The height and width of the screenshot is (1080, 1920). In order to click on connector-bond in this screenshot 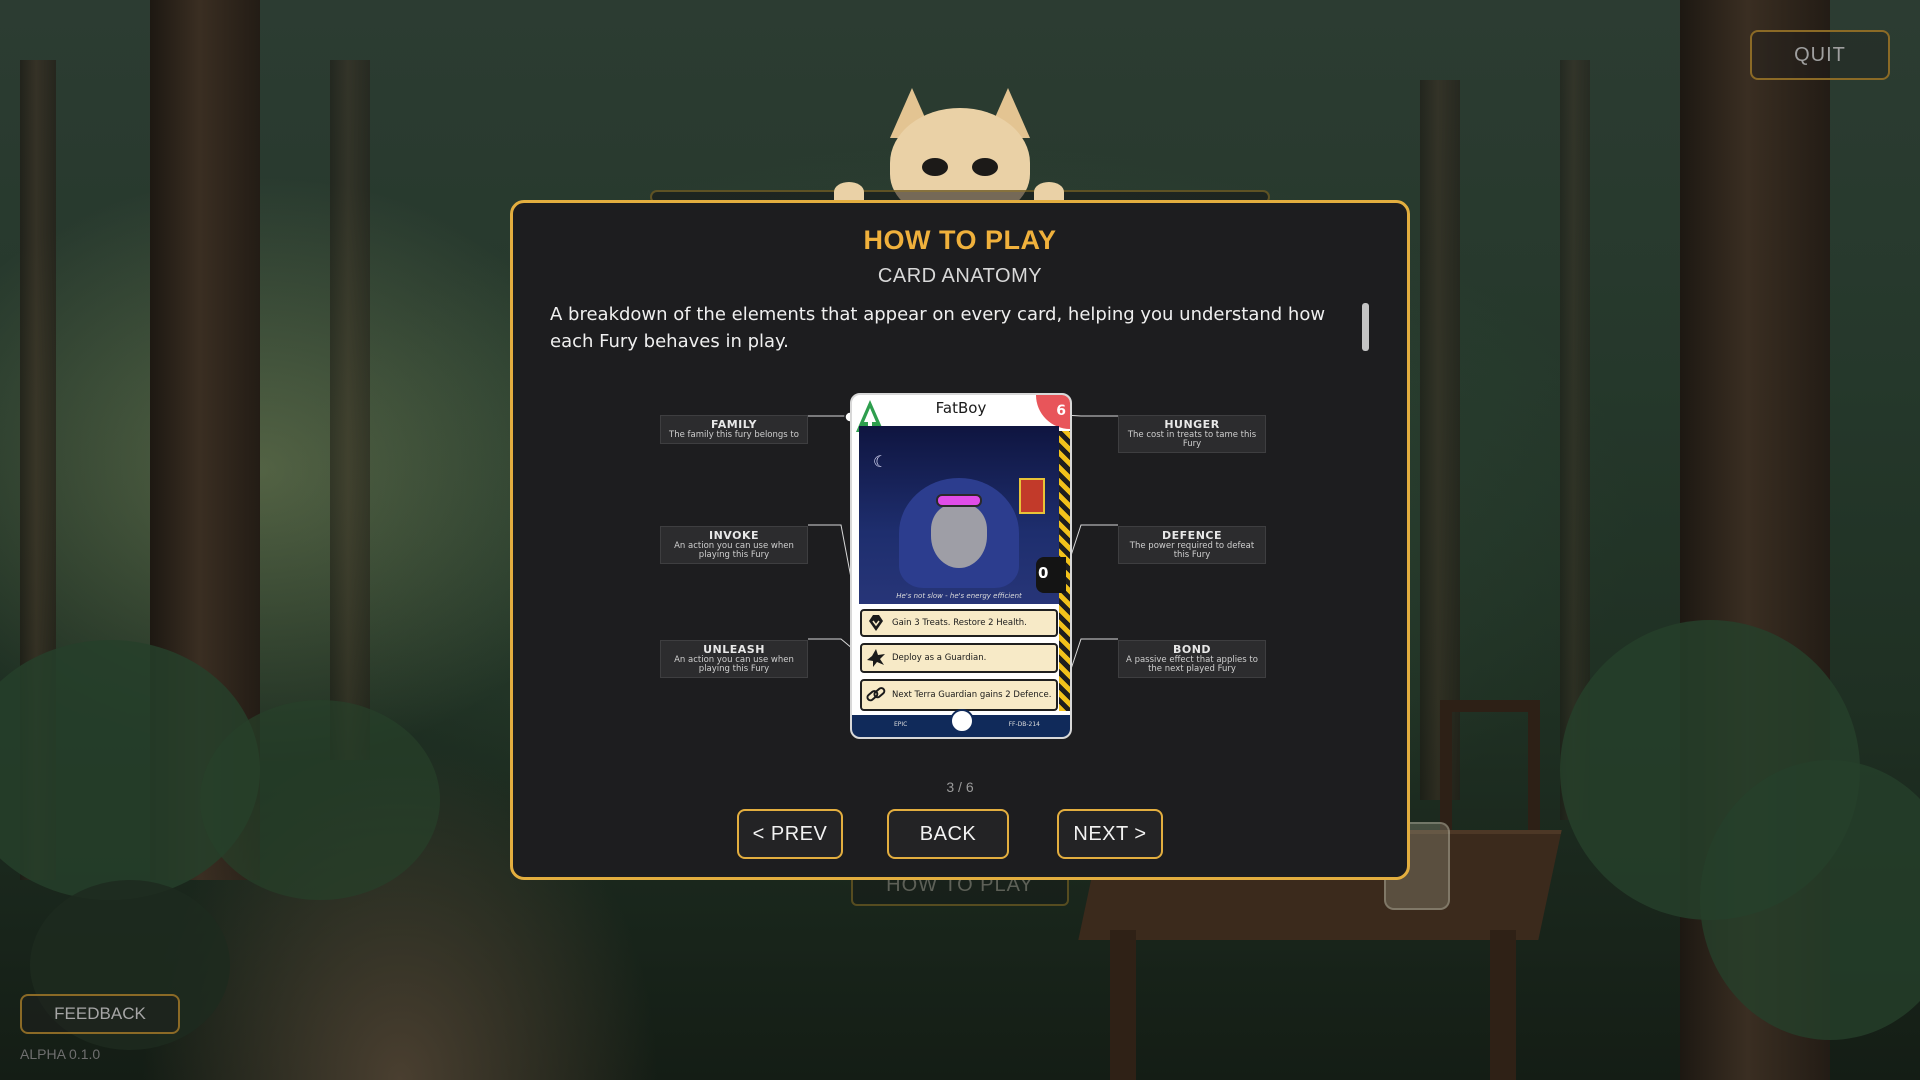, I will do `click(1090, 664)`.